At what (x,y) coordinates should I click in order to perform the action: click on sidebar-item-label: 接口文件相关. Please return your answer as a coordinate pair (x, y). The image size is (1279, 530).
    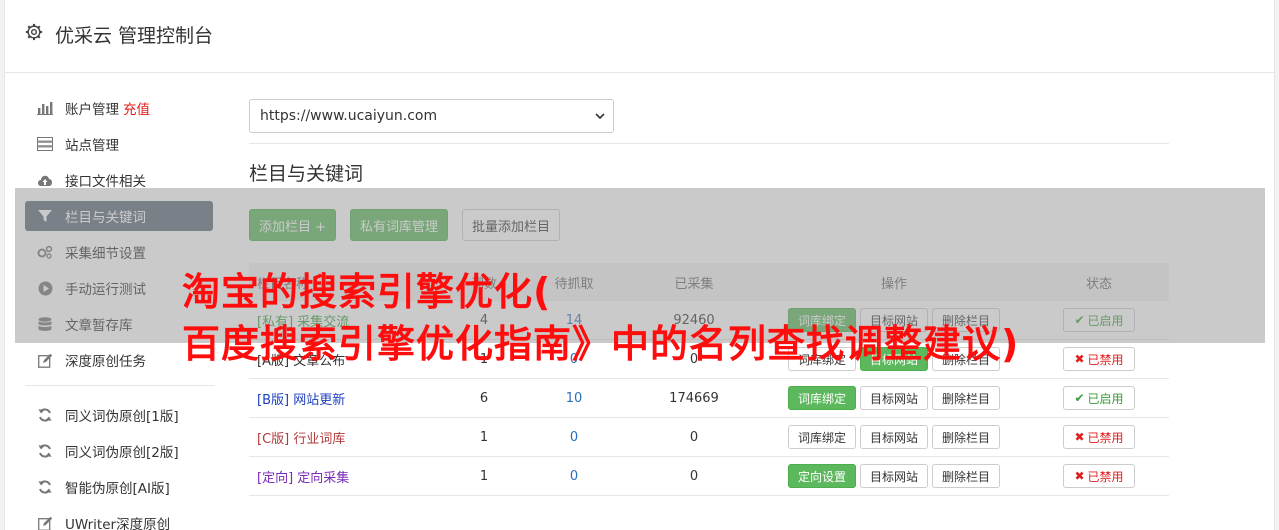
    Looking at the image, I should click on (105, 182).